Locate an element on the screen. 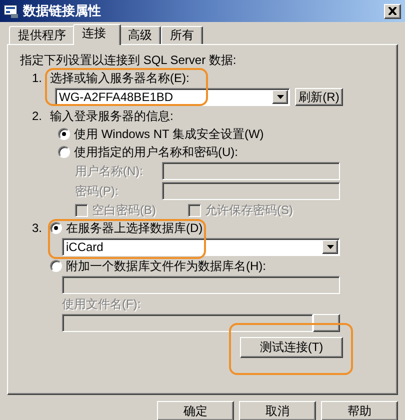 The width and height of the screenshot is (405, 420). ok-button: 确定 is located at coordinates (195, 410).